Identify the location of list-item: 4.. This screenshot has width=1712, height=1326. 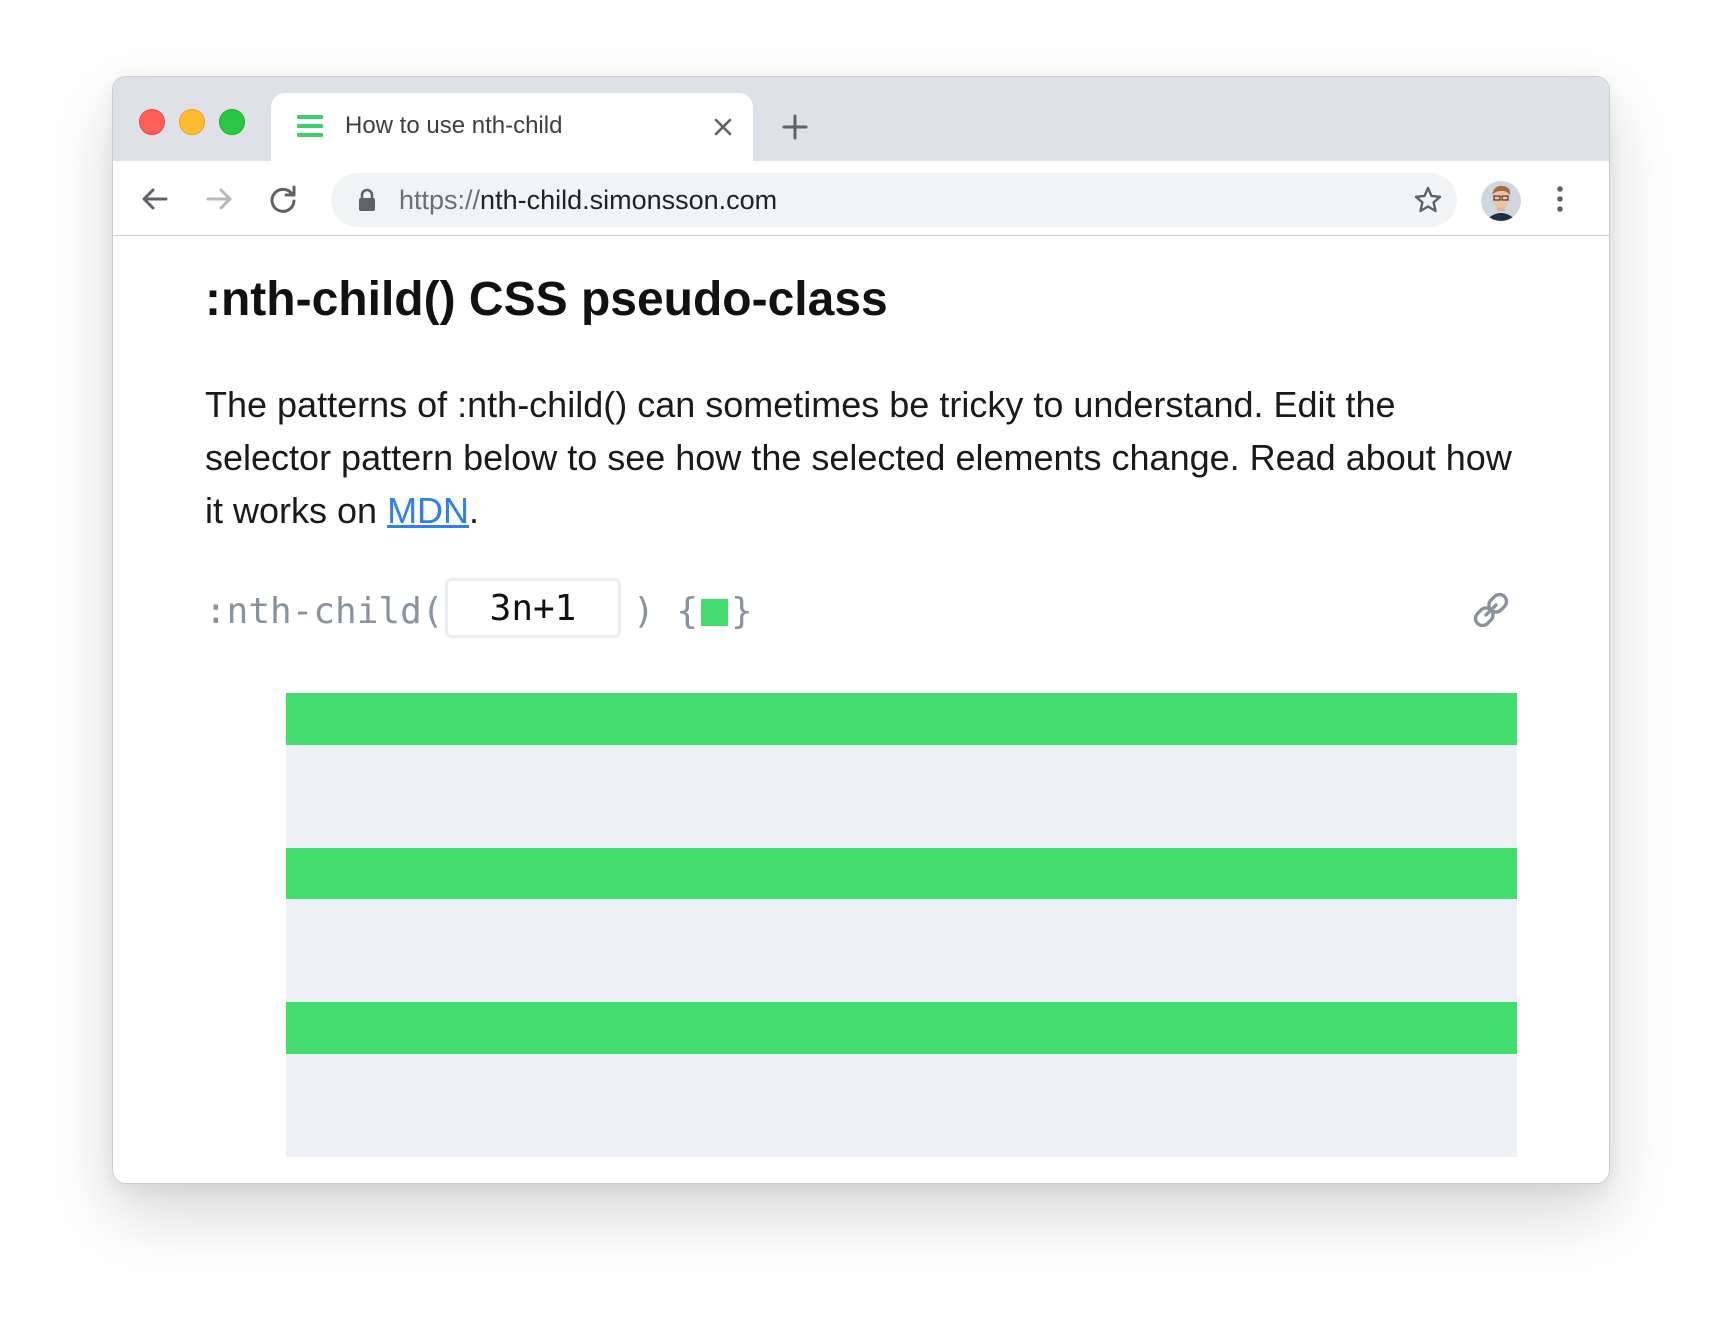
(861, 873).